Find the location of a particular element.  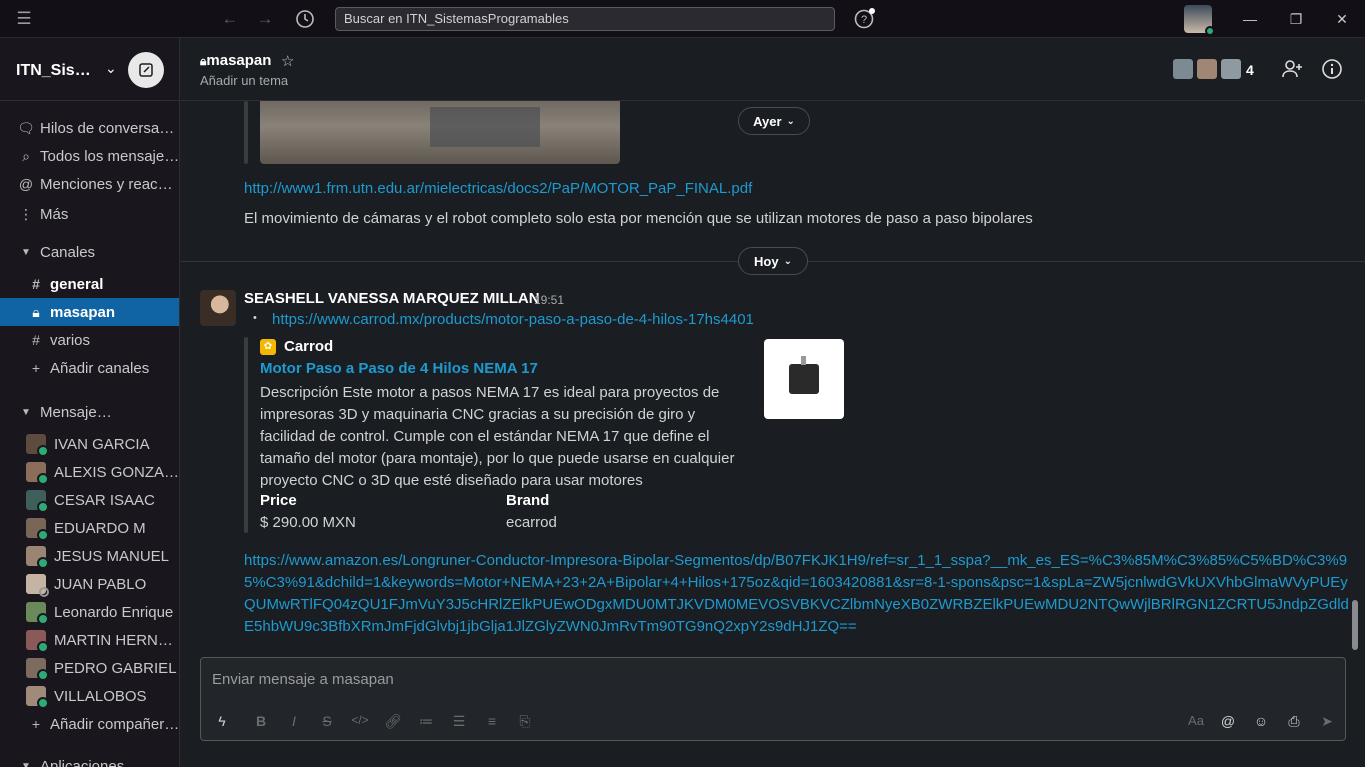

channel-title: 🔒︎masapan is located at coordinates (235, 60).